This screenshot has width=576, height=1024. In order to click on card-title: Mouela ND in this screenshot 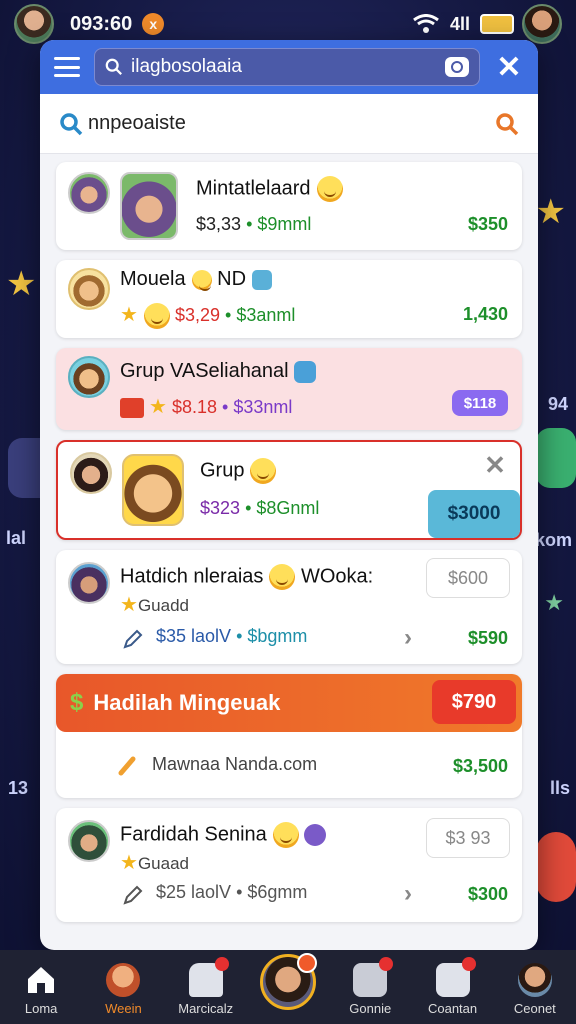, I will do `click(196, 279)`.